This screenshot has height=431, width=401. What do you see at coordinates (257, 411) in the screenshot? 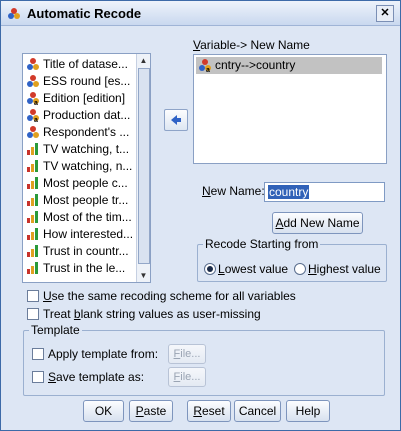
I see `cancel-button: Cancel` at bounding box center [257, 411].